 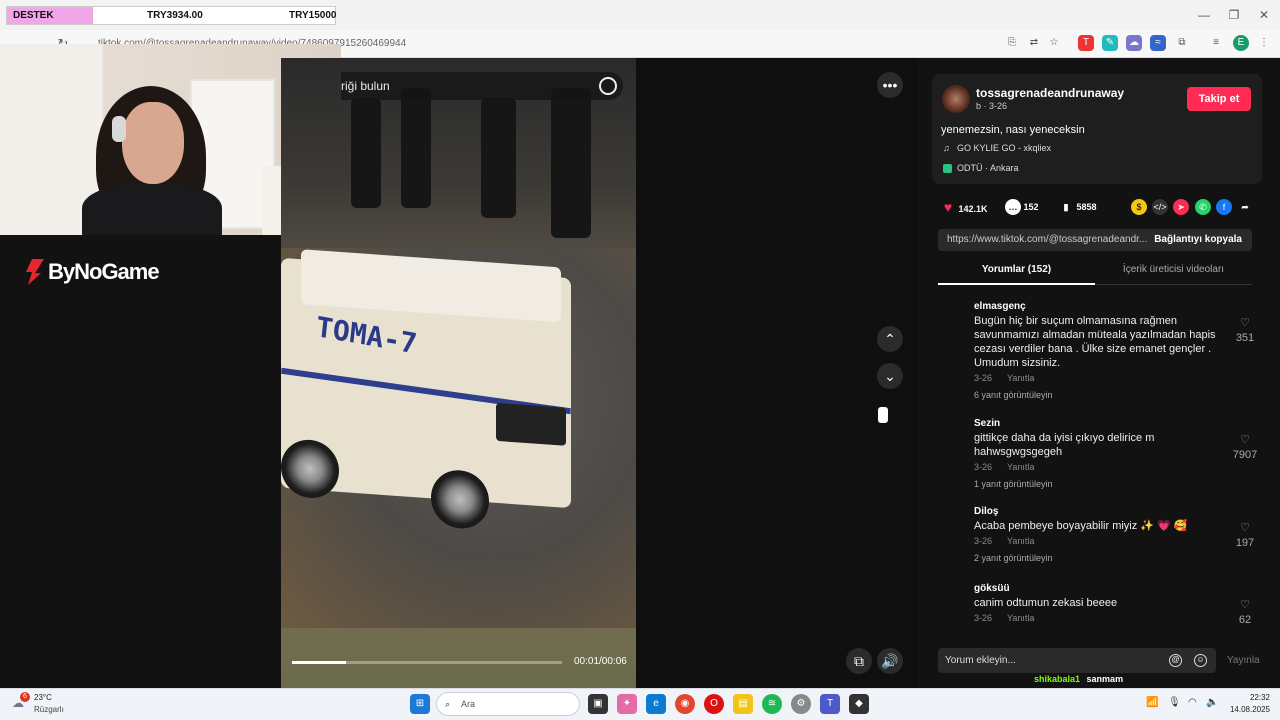 What do you see at coordinates (1241, 43) in the screenshot?
I see `profile-avatar: E` at bounding box center [1241, 43].